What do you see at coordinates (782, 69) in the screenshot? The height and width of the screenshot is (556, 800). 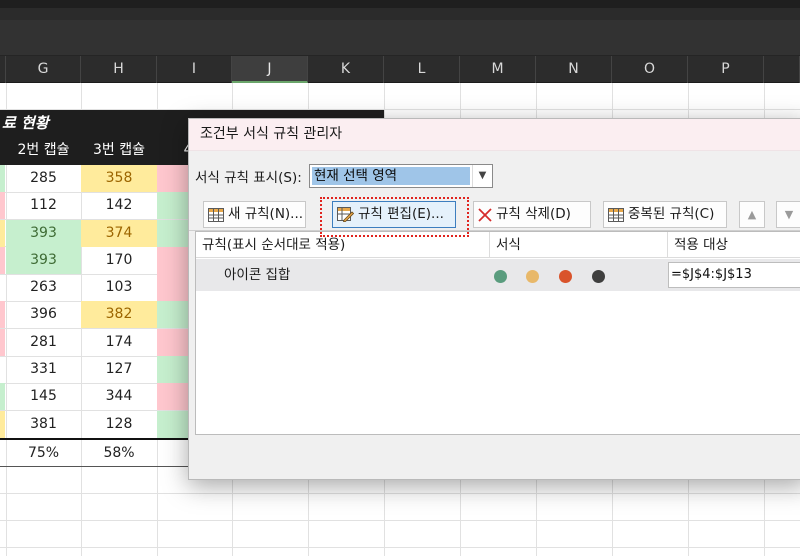 I see `column-header-next` at bounding box center [782, 69].